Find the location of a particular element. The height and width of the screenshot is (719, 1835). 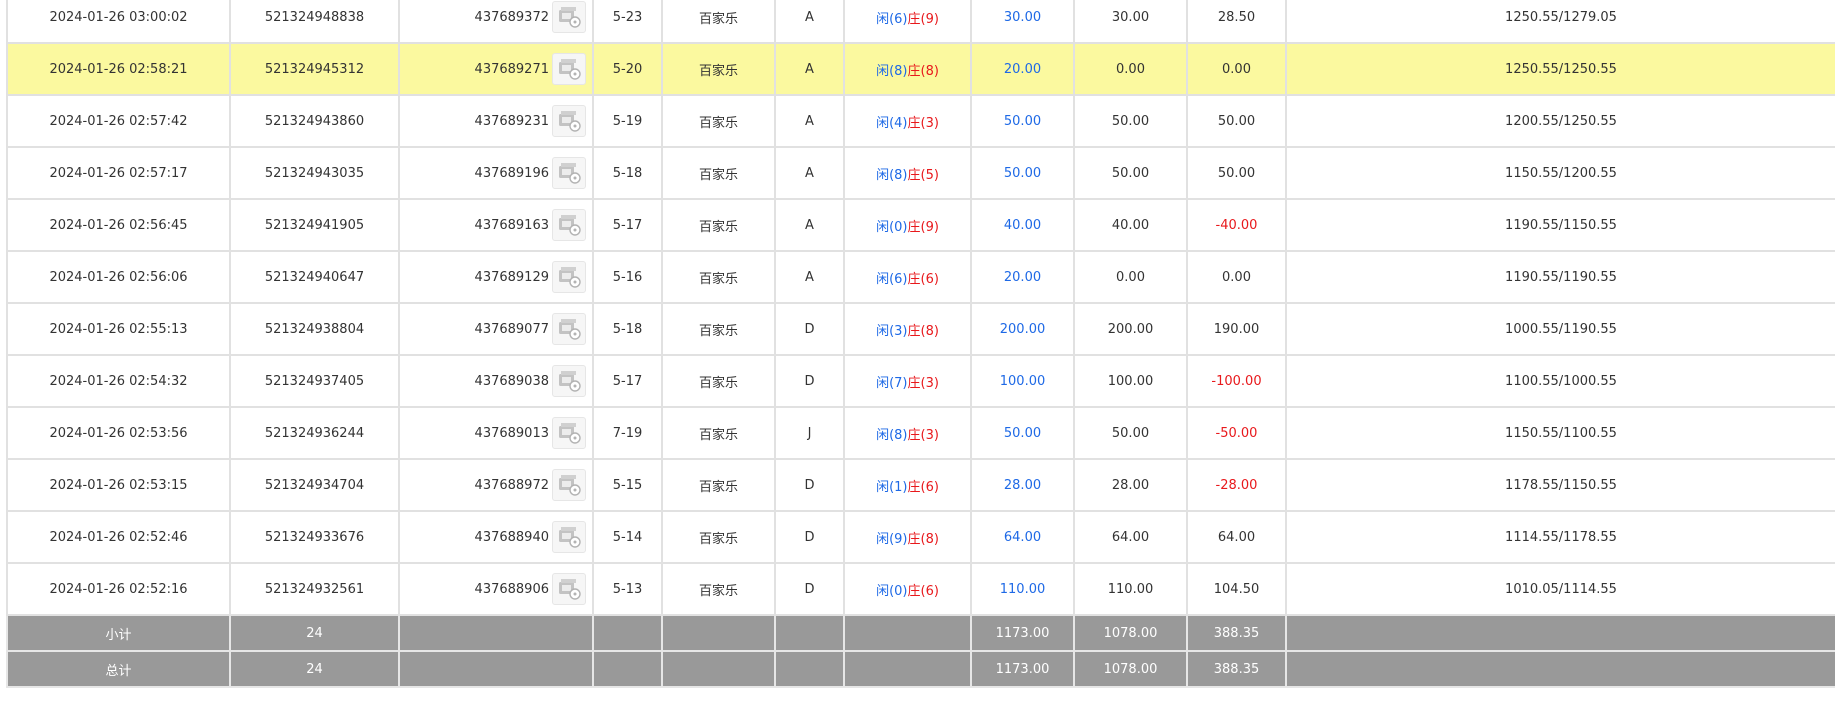

total-label: 总计 is located at coordinates (118, 669).